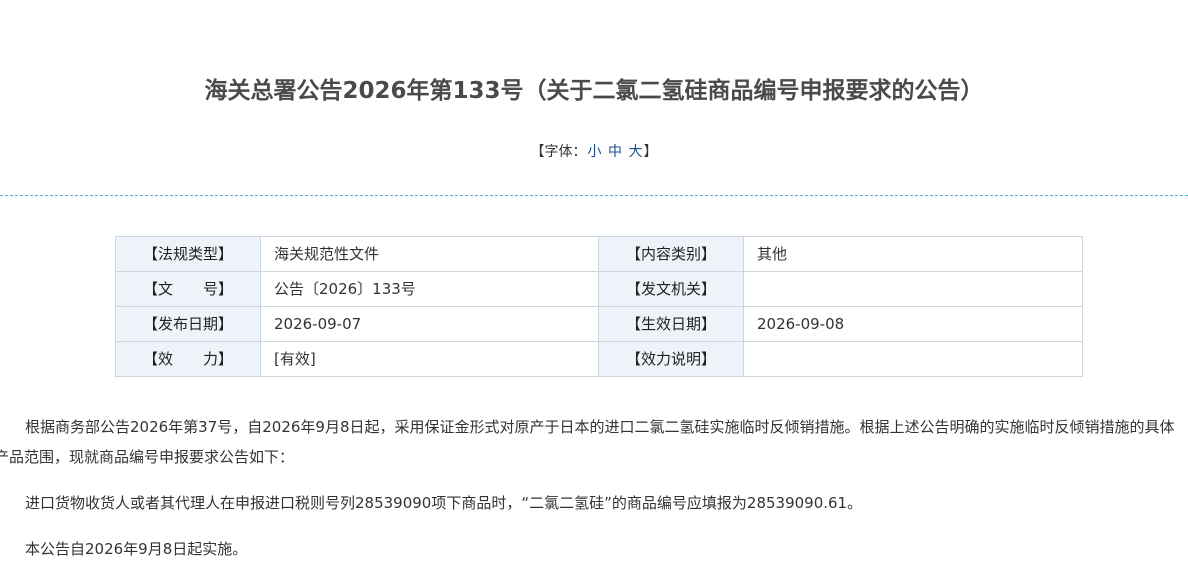  Describe the element at coordinates (635, 152) in the screenshot. I see `font-size-large-link: 大` at that location.